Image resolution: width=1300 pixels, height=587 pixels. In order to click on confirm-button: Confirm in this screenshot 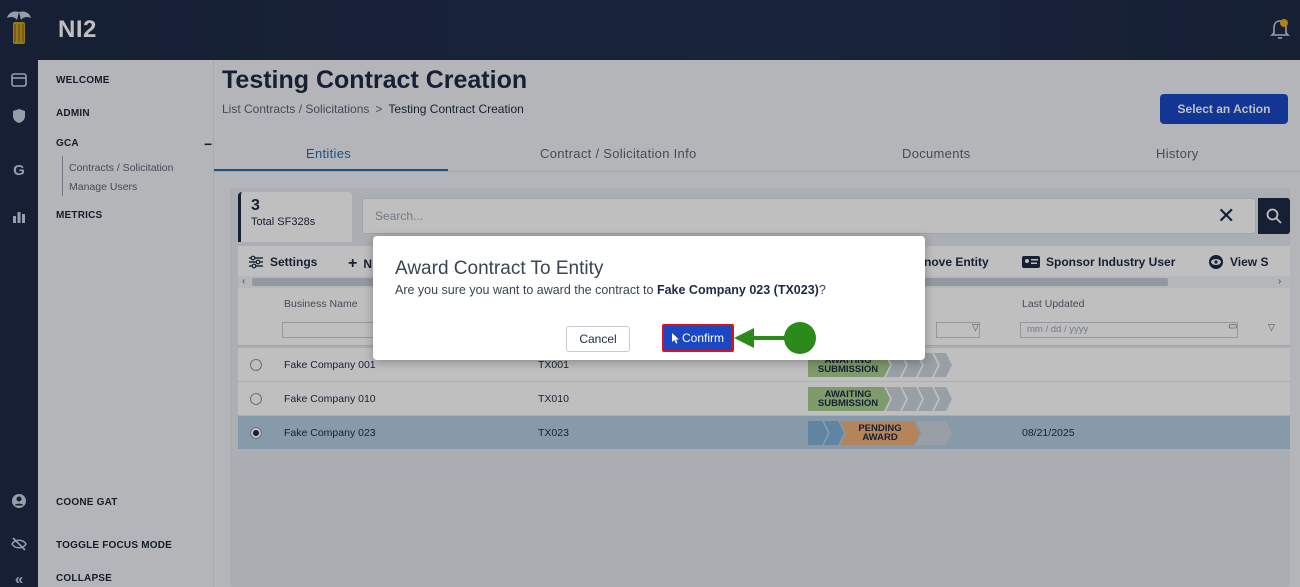, I will do `click(698, 338)`.